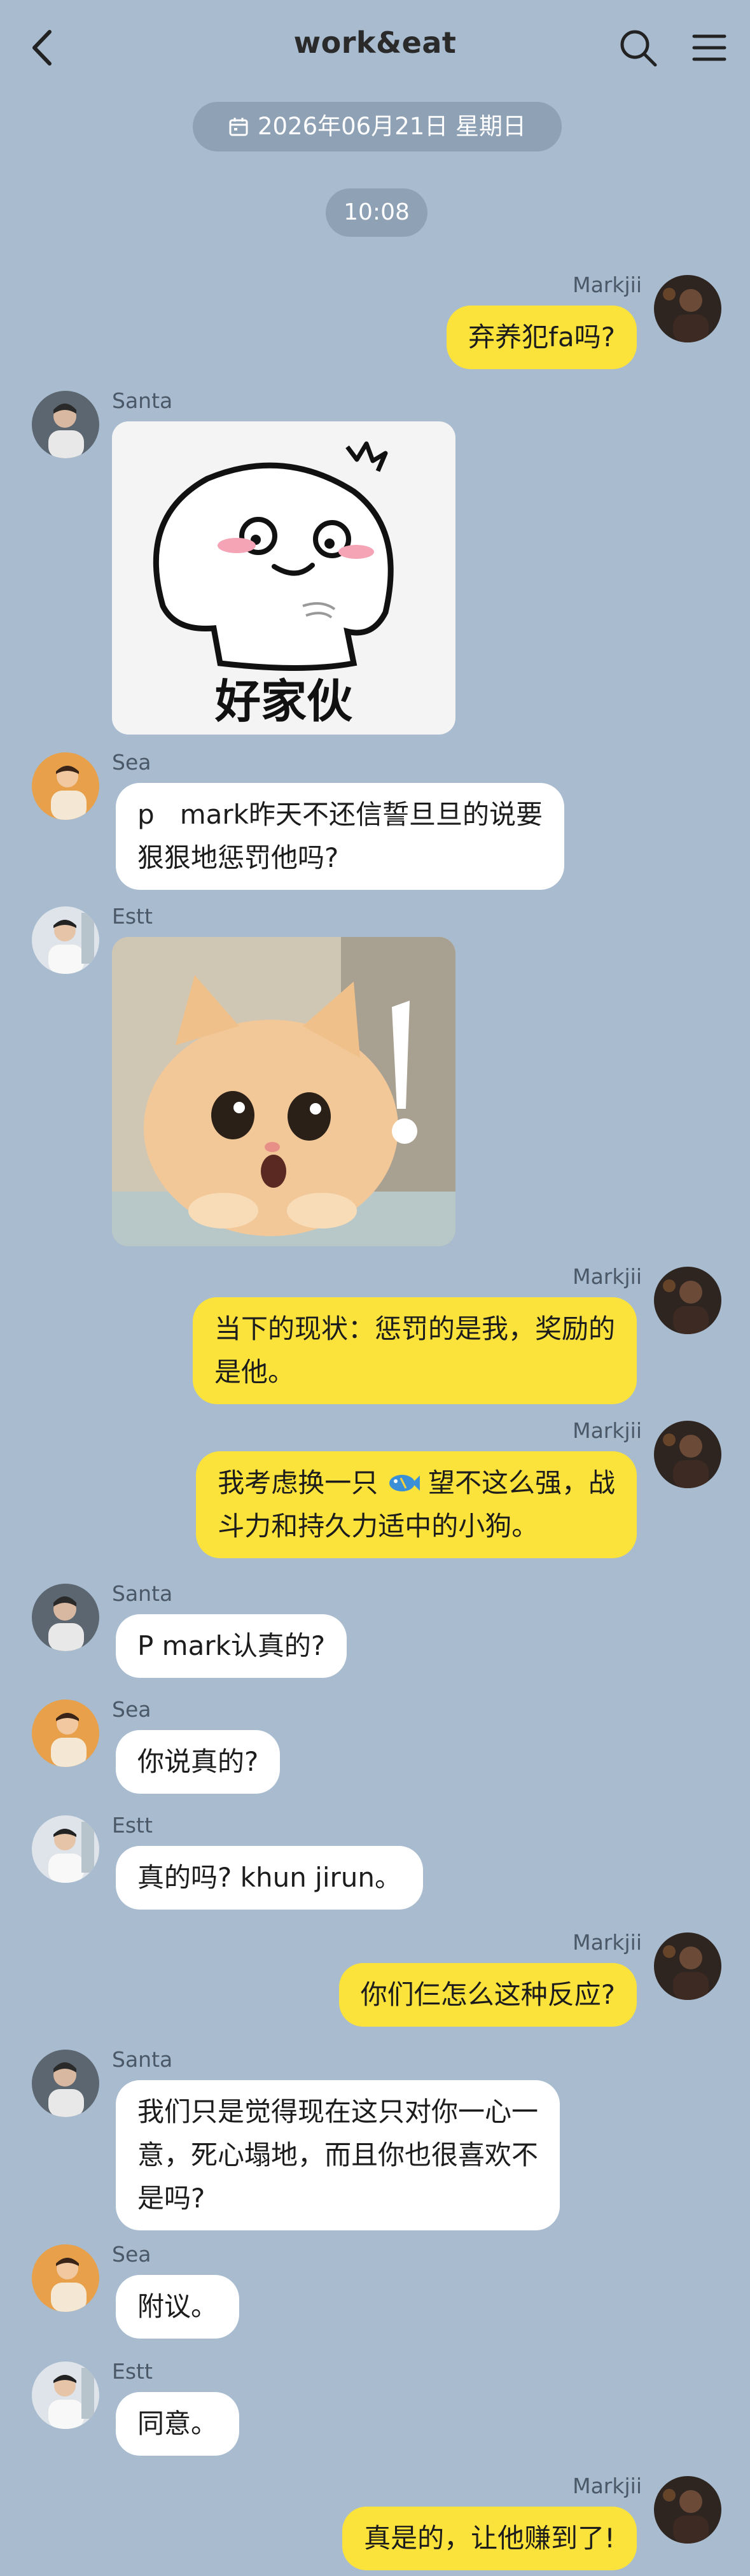 This screenshot has width=750, height=2576. I want to click on date-text: 2026年06月21日 星期日, so click(392, 127).